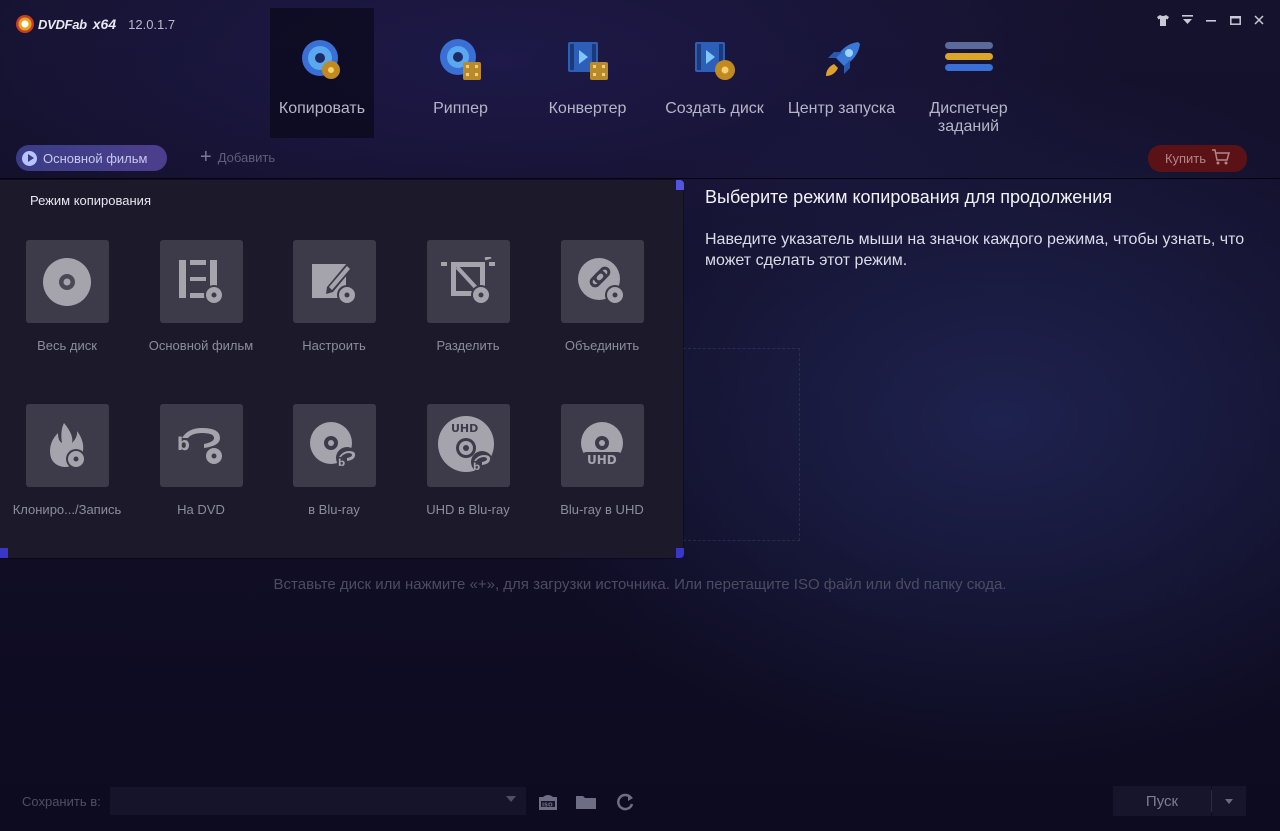  I want to click on app-logo: DVDFab x64 12.0.1.7, so click(95, 24).